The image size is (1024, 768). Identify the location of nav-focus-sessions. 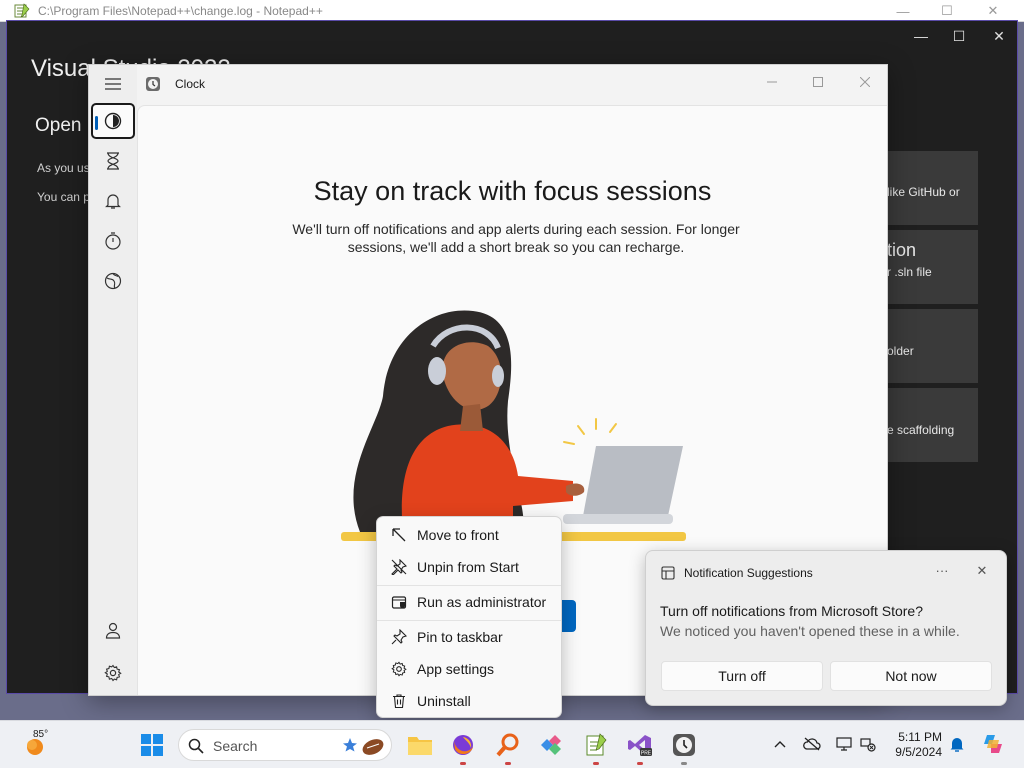
(113, 121).